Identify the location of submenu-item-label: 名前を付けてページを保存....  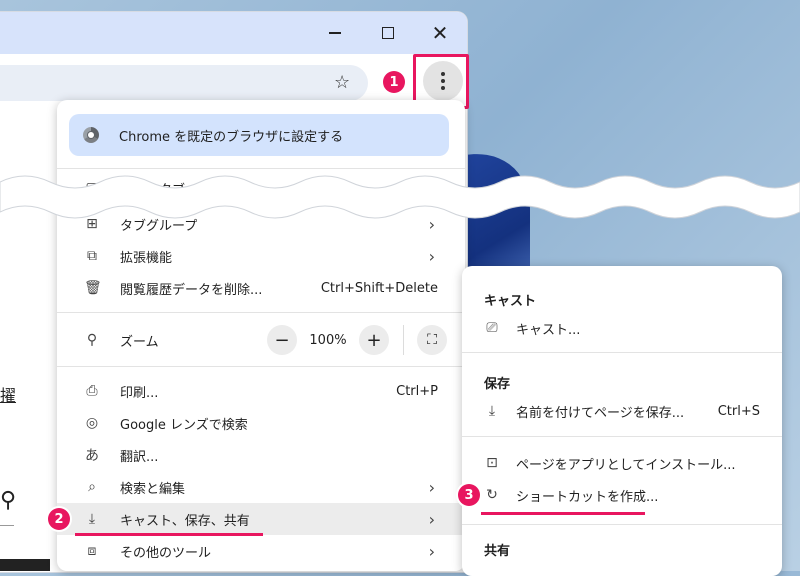
(600, 413).